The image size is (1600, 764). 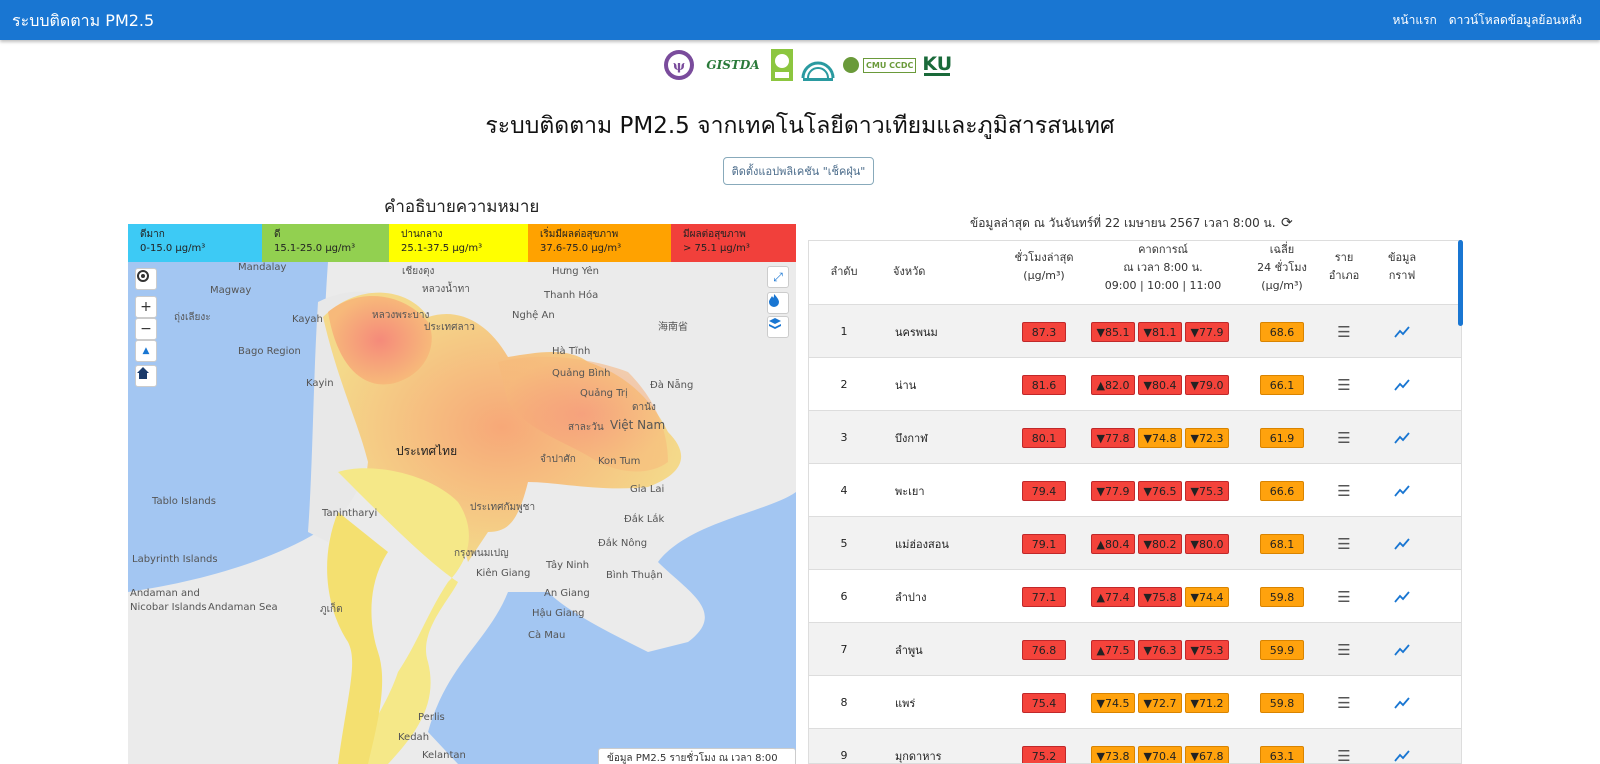 I want to click on fire-layer-button, so click(x=778, y=303).